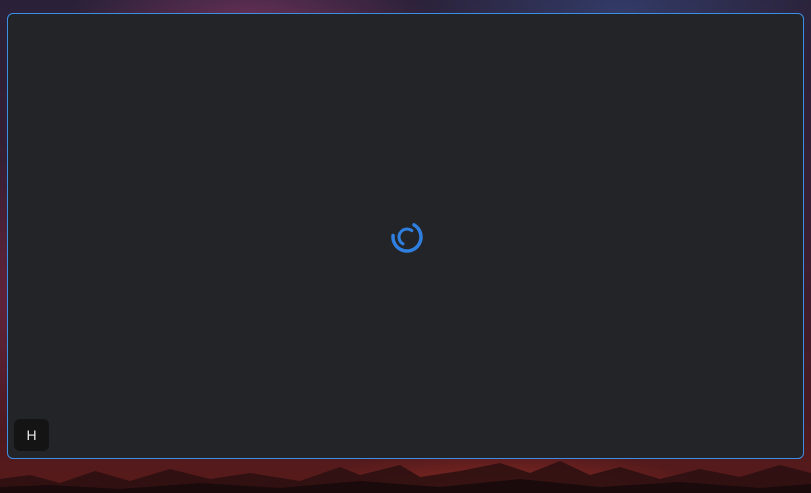  Describe the element at coordinates (31, 435) in the screenshot. I see `hint-badge: H` at that location.